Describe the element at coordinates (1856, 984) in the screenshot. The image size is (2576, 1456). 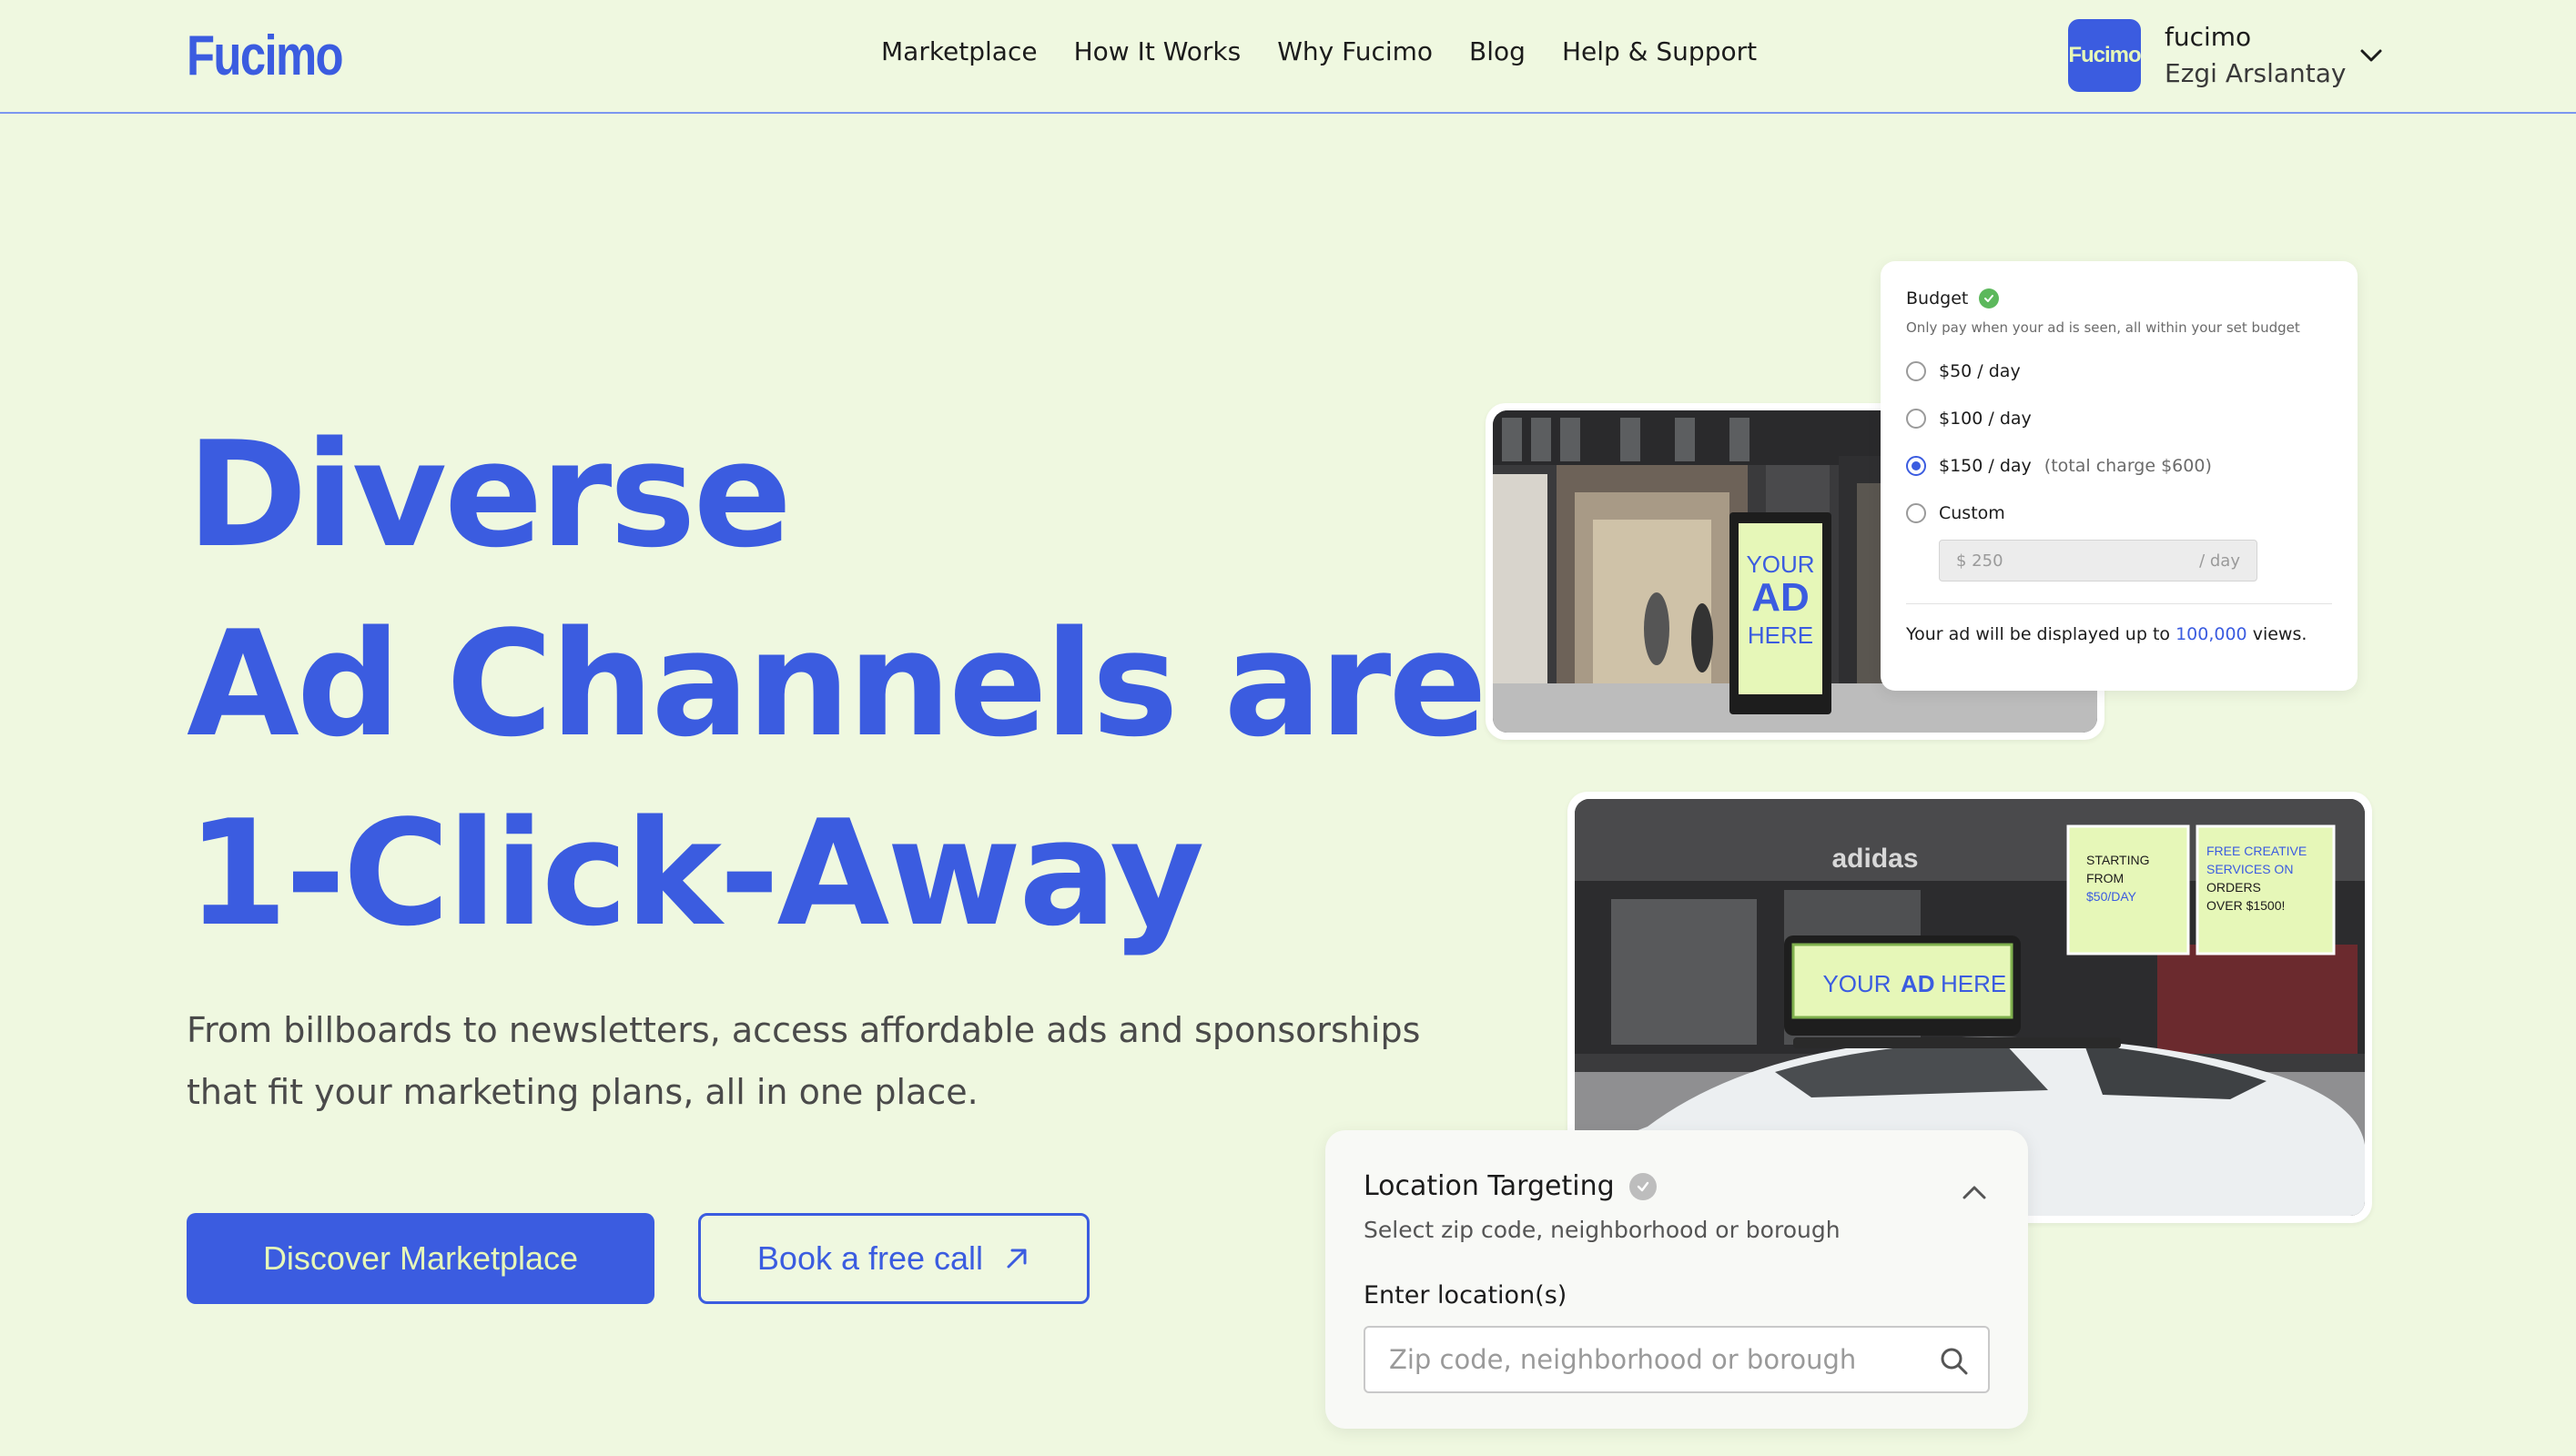
I see `car-topper-ad-text: YOUR` at that location.